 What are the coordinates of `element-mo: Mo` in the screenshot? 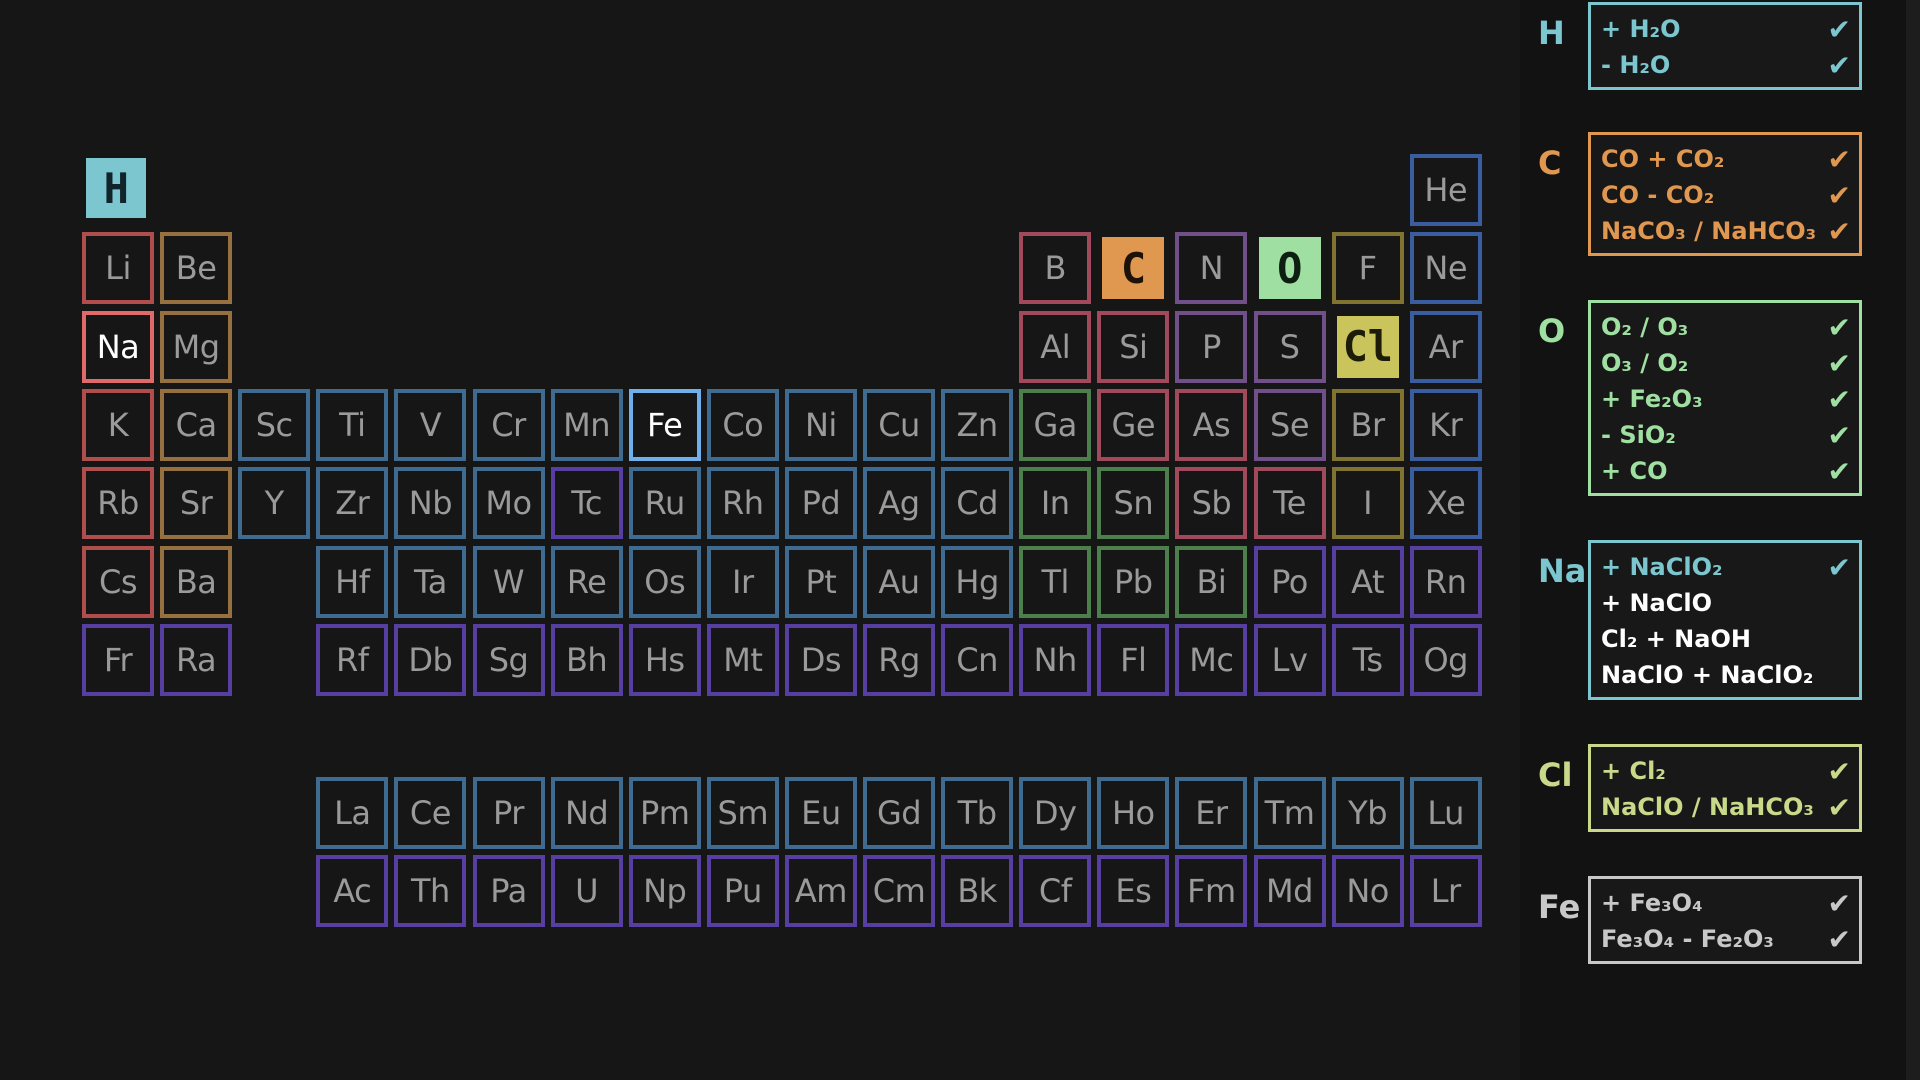 It's located at (509, 503).